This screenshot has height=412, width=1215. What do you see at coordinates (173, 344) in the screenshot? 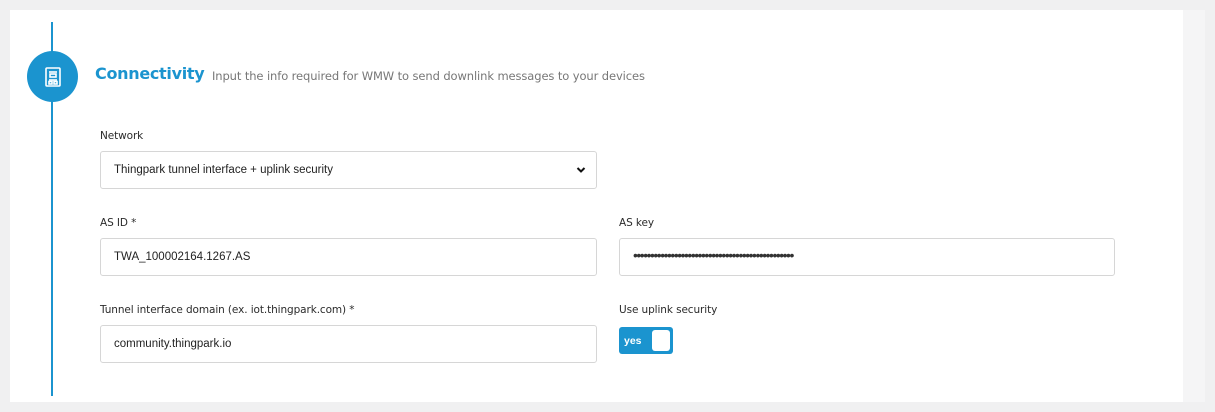
I see `tunnel-domain-value: community.thingpark.io` at bounding box center [173, 344].